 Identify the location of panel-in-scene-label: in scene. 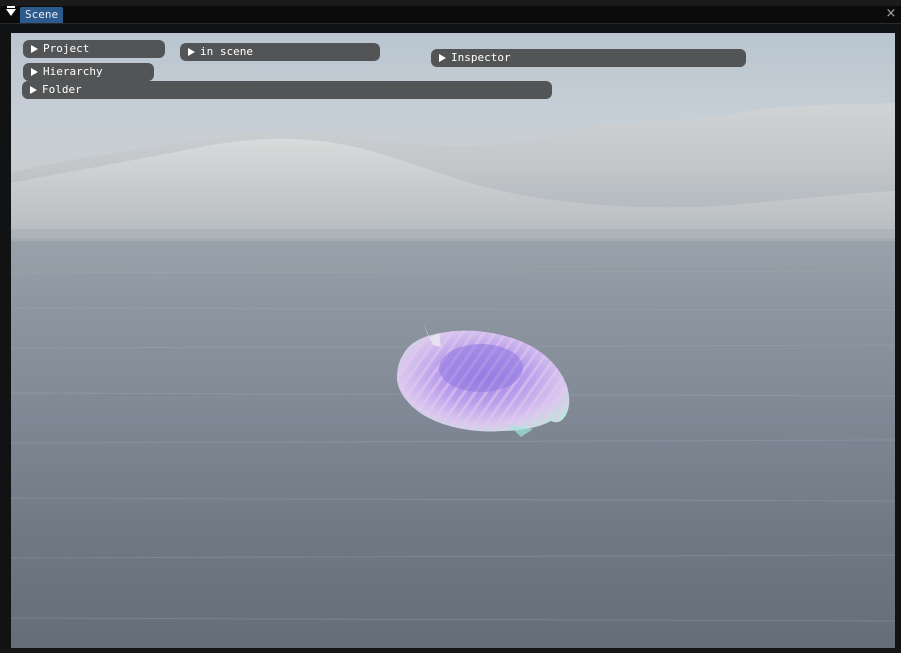
(226, 51).